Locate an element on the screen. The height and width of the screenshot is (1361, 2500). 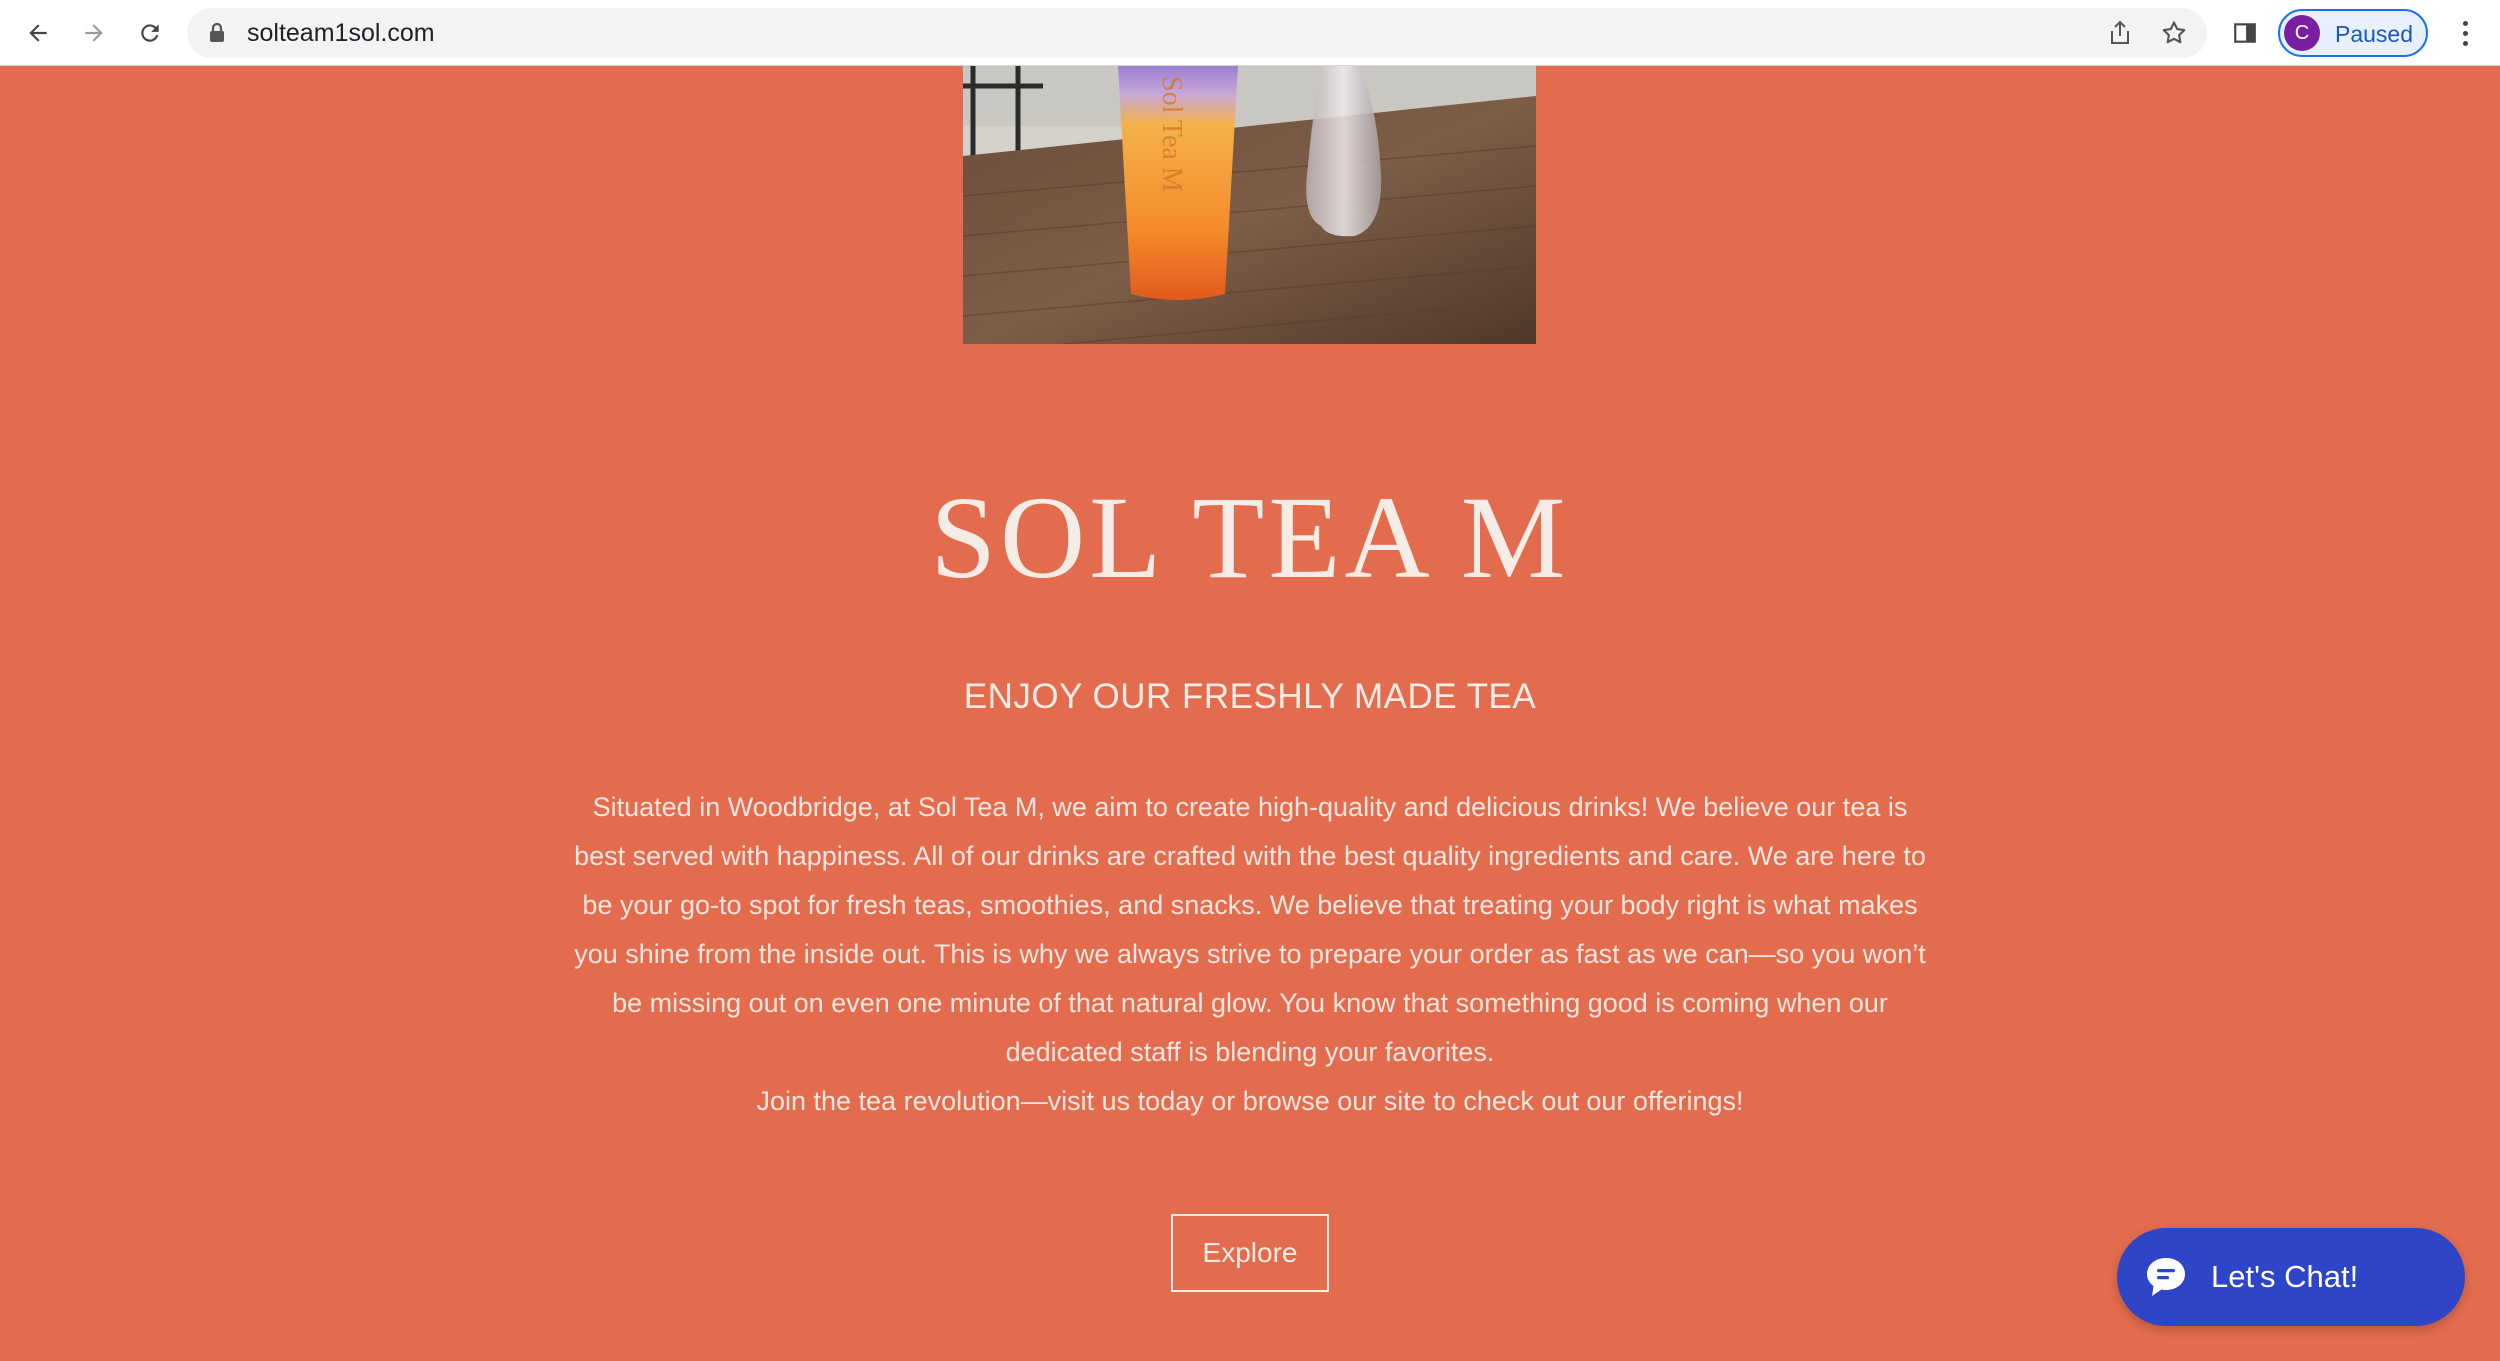
avatar: C is located at coordinates (2302, 33).